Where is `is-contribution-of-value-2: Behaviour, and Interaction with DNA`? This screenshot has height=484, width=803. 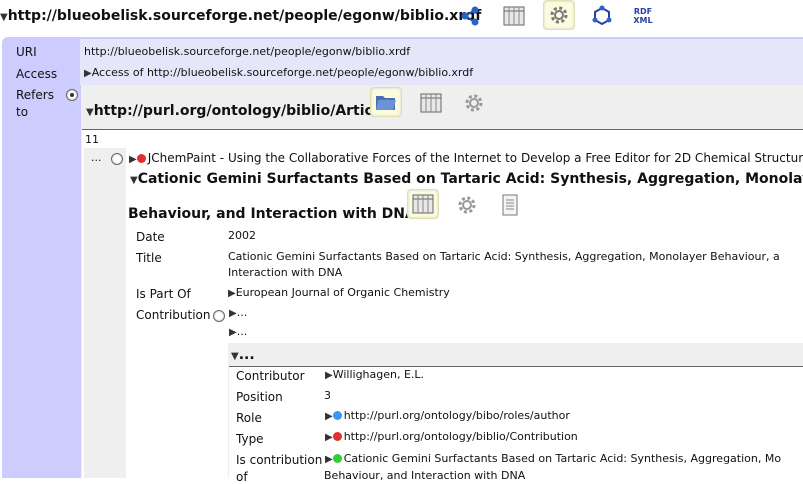
is-contribution-of-value-2: Behaviour, and Interaction with DNA is located at coordinates (425, 475).